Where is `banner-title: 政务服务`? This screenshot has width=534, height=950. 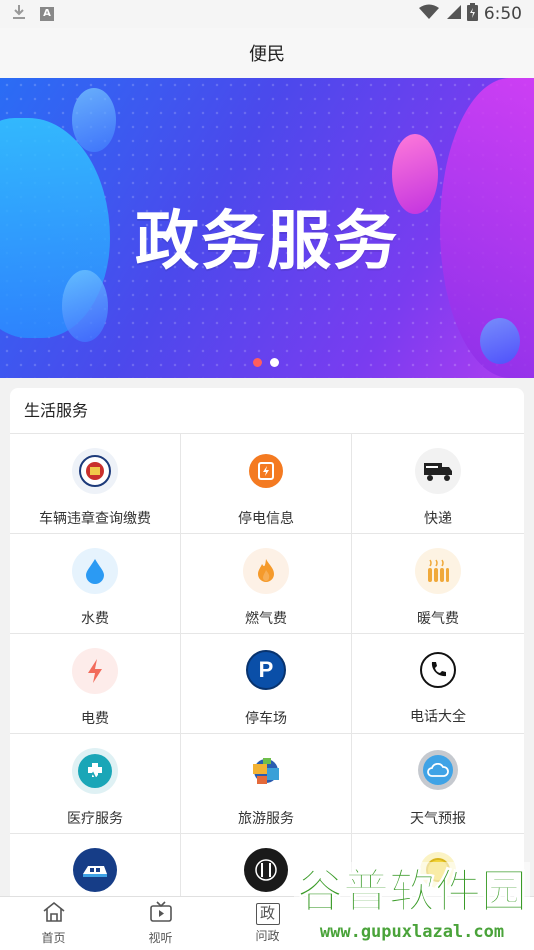 banner-title: 政务服务 is located at coordinates (267, 242).